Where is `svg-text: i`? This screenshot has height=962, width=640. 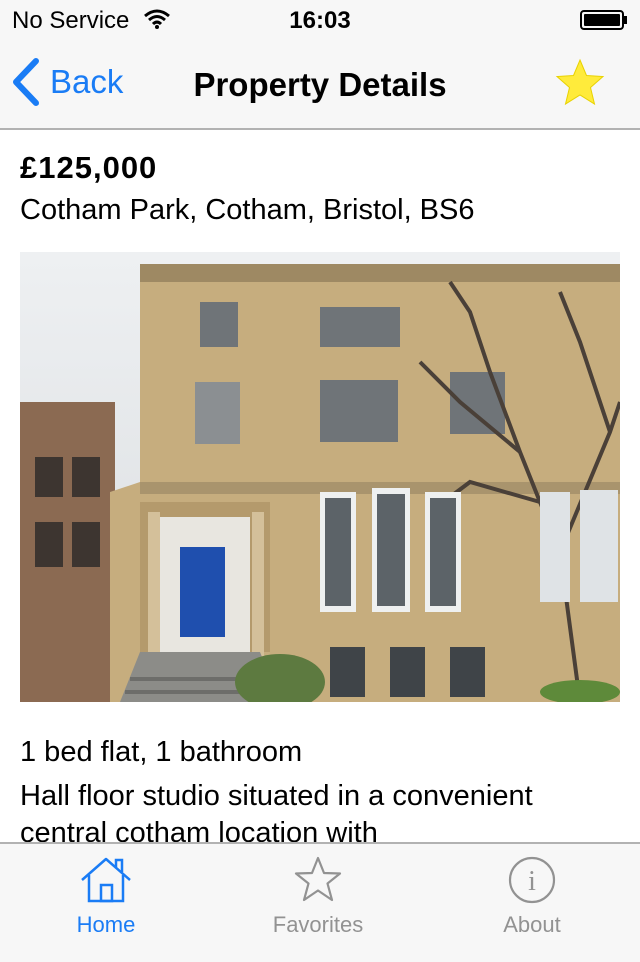 svg-text: i is located at coordinates (532, 881).